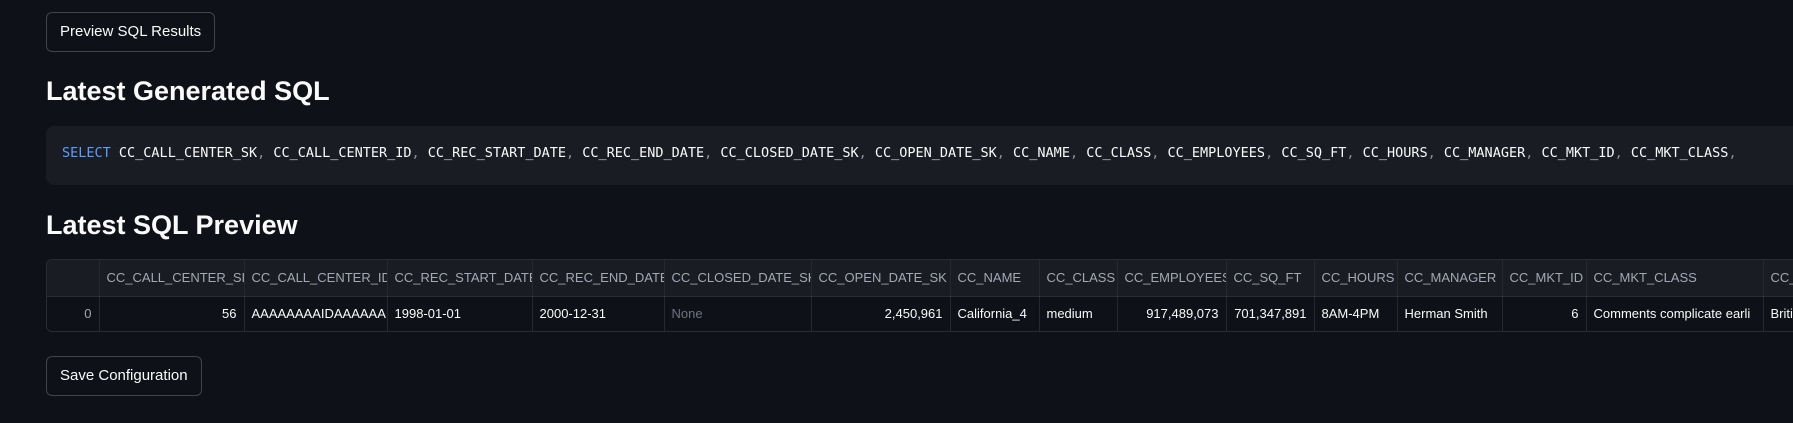 The height and width of the screenshot is (423, 1793). I want to click on index-column-header, so click(73, 278).